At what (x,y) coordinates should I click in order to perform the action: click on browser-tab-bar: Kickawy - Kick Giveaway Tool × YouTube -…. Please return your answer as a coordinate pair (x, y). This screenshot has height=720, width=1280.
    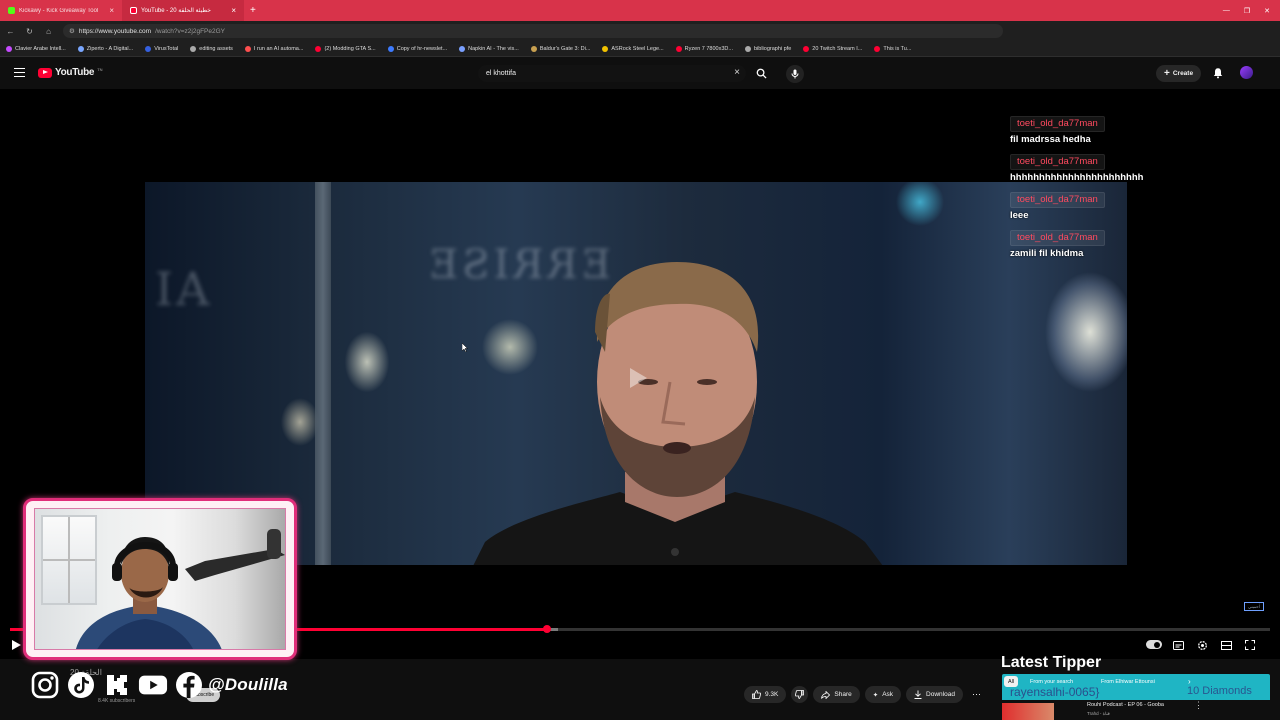
    Looking at the image, I should click on (640, 10).